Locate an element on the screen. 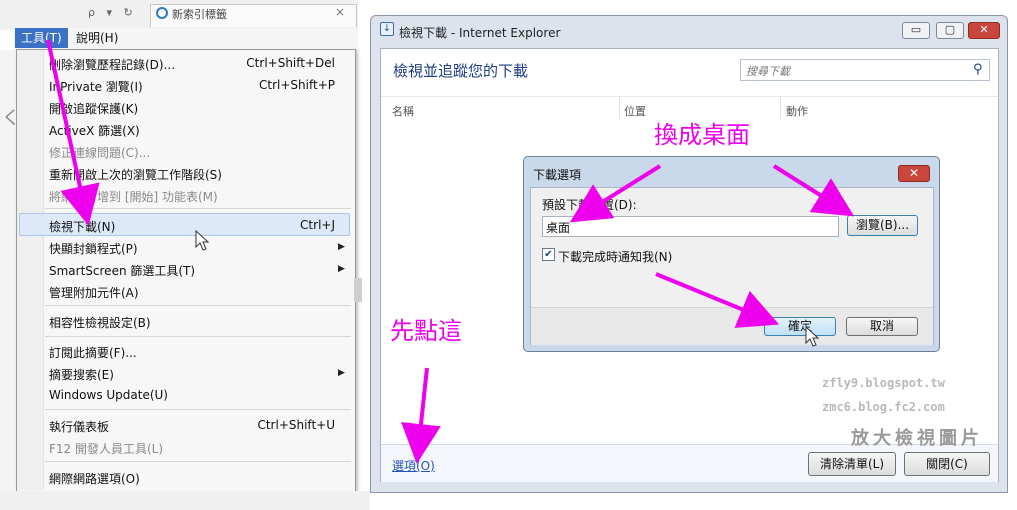  menu-item-f12-tools: F12 開發人員工具(L) is located at coordinates (106, 449).